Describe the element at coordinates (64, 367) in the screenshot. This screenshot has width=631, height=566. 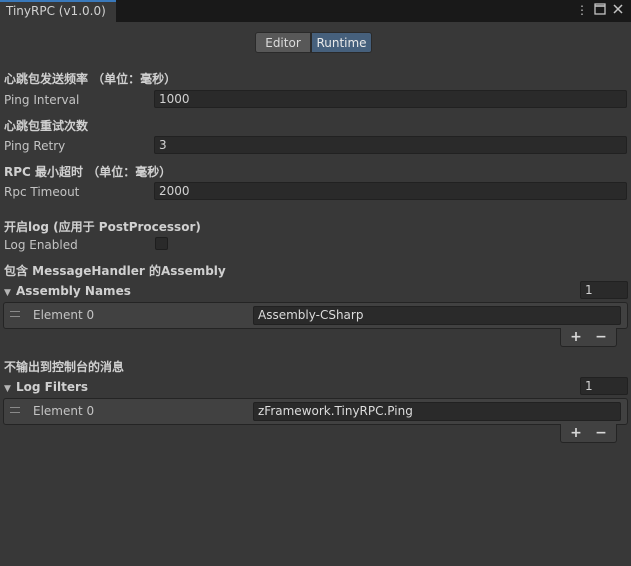
I see `log-filters-header: 不输出到控制台的消息` at that location.